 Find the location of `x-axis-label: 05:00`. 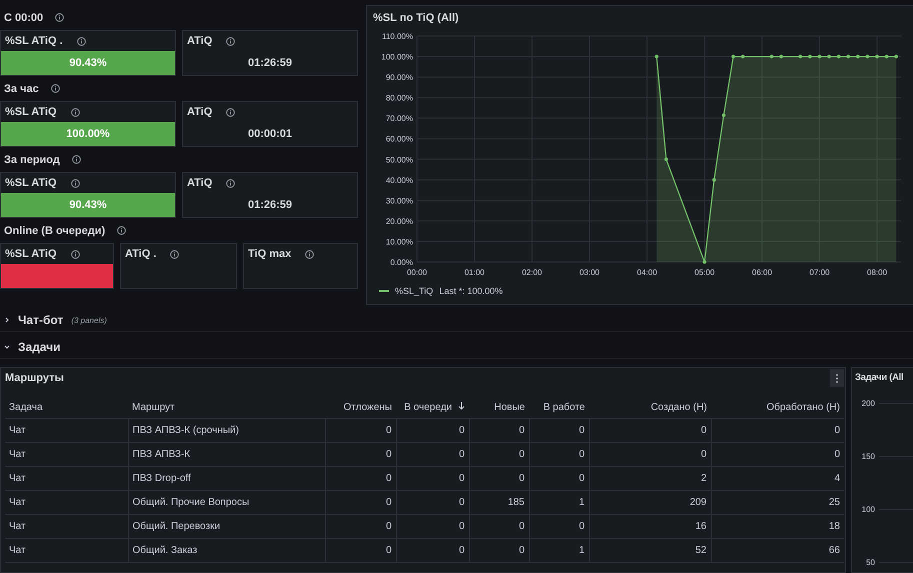

x-axis-label: 05:00 is located at coordinates (704, 272).